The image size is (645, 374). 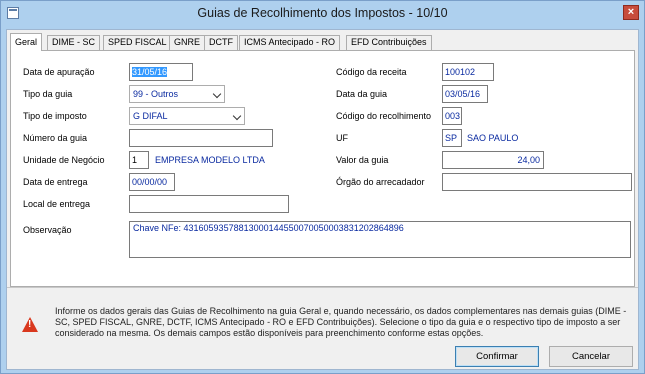 I want to click on data-apuracao-value: 31/05/16, so click(x=150, y=72).